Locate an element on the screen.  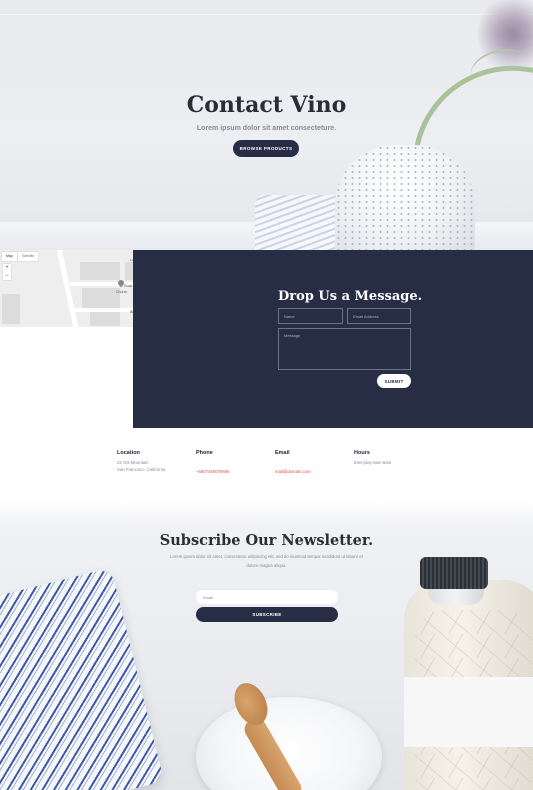
map-type-toggle: Map Satellite is located at coordinates (20, 256).